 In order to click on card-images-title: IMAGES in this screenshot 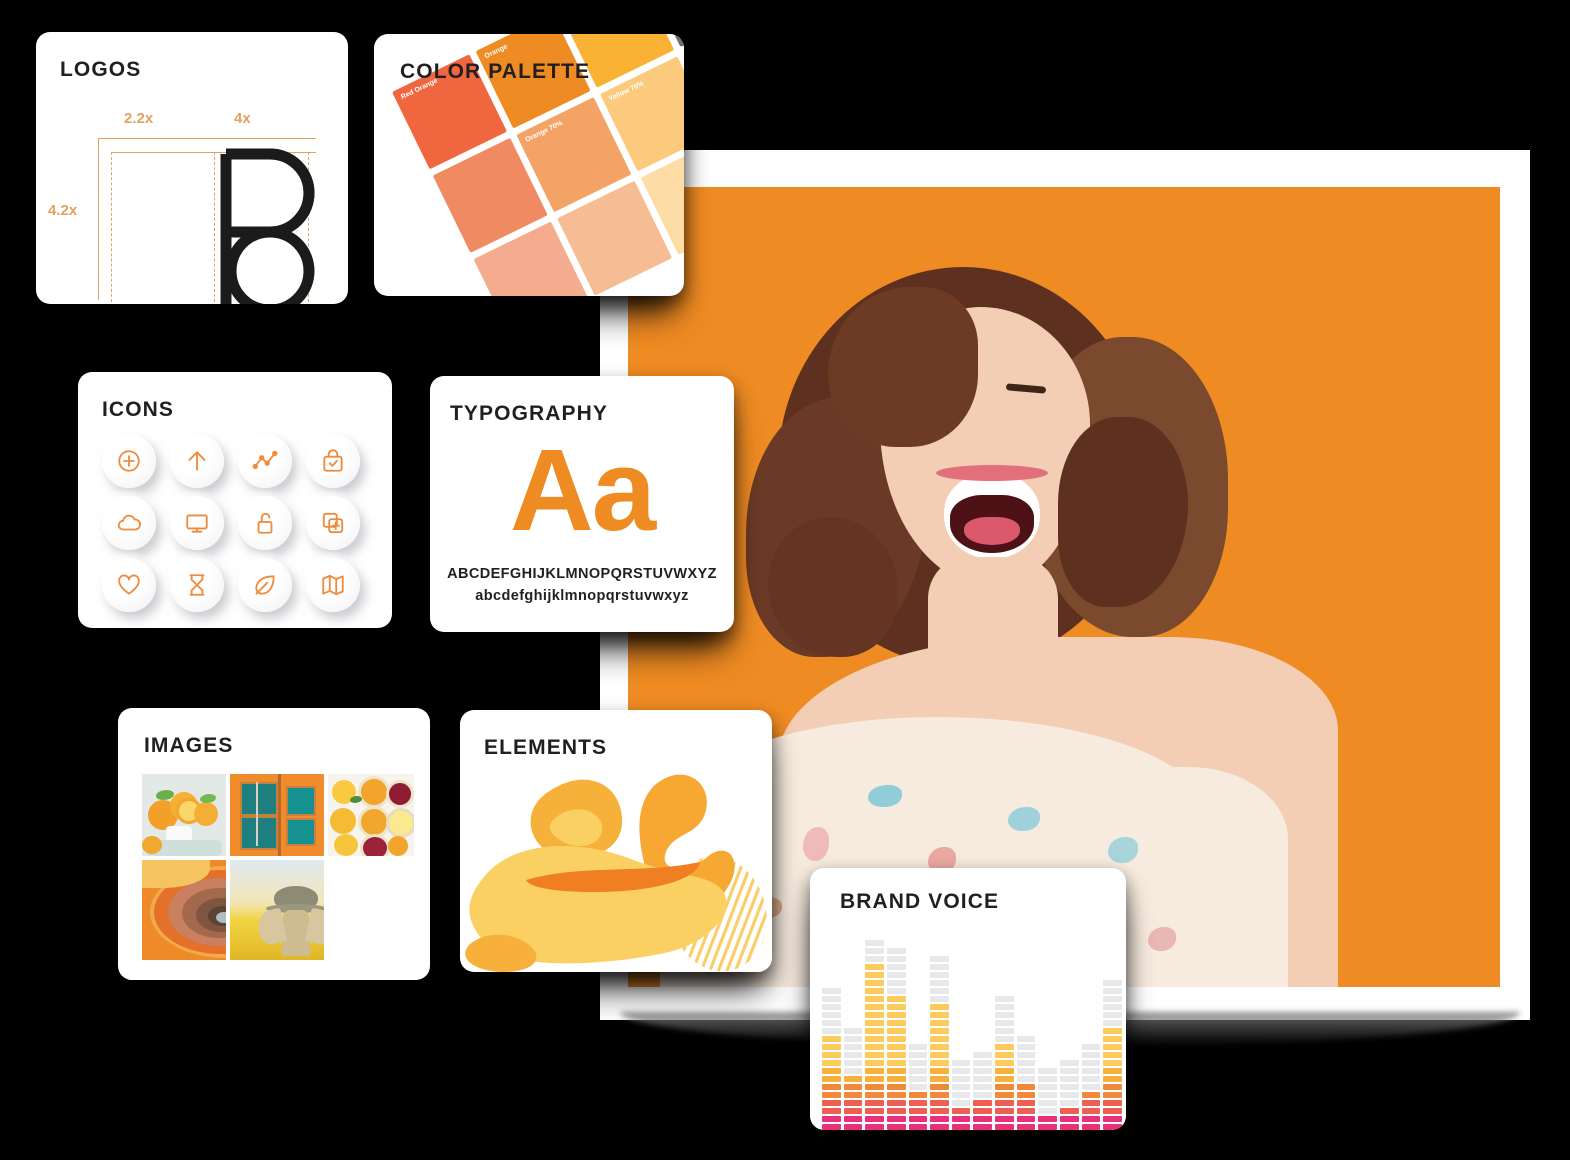, I will do `click(189, 745)`.